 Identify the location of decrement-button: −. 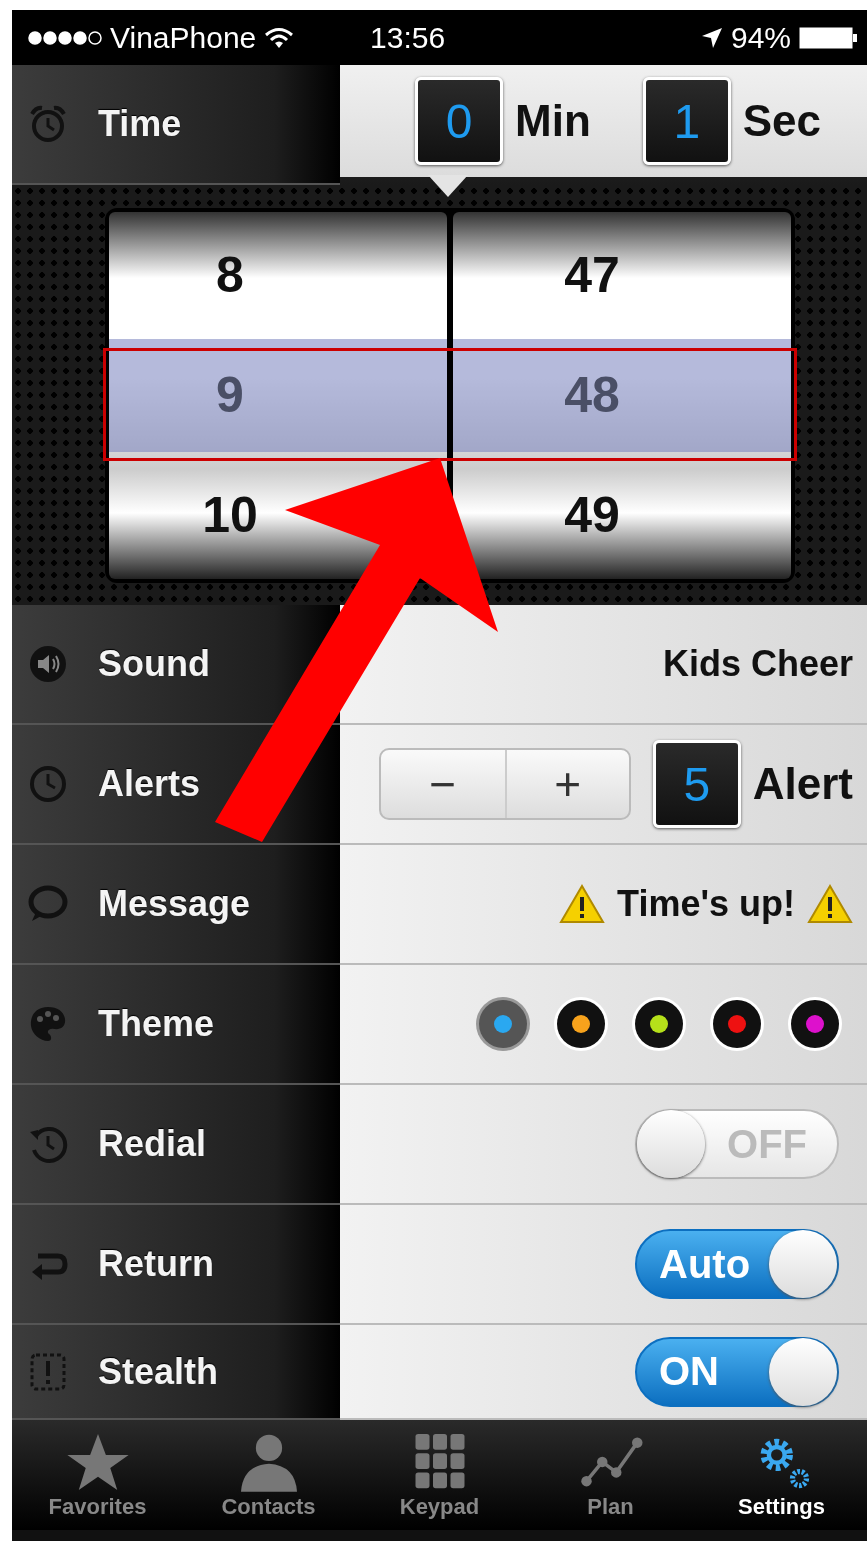
(442, 784).